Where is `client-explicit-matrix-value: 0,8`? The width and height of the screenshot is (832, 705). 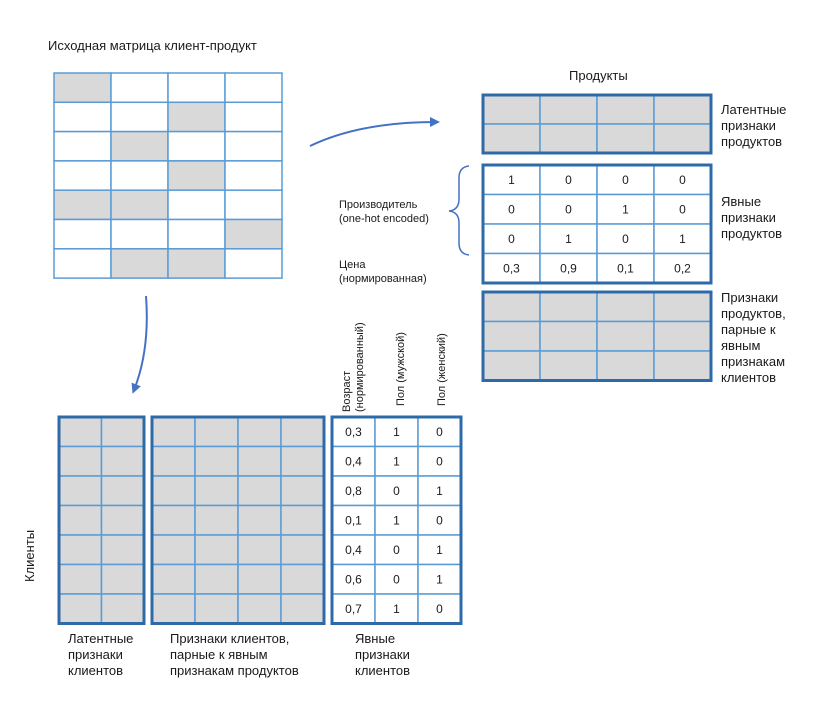 client-explicit-matrix-value: 0,8 is located at coordinates (353, 491).